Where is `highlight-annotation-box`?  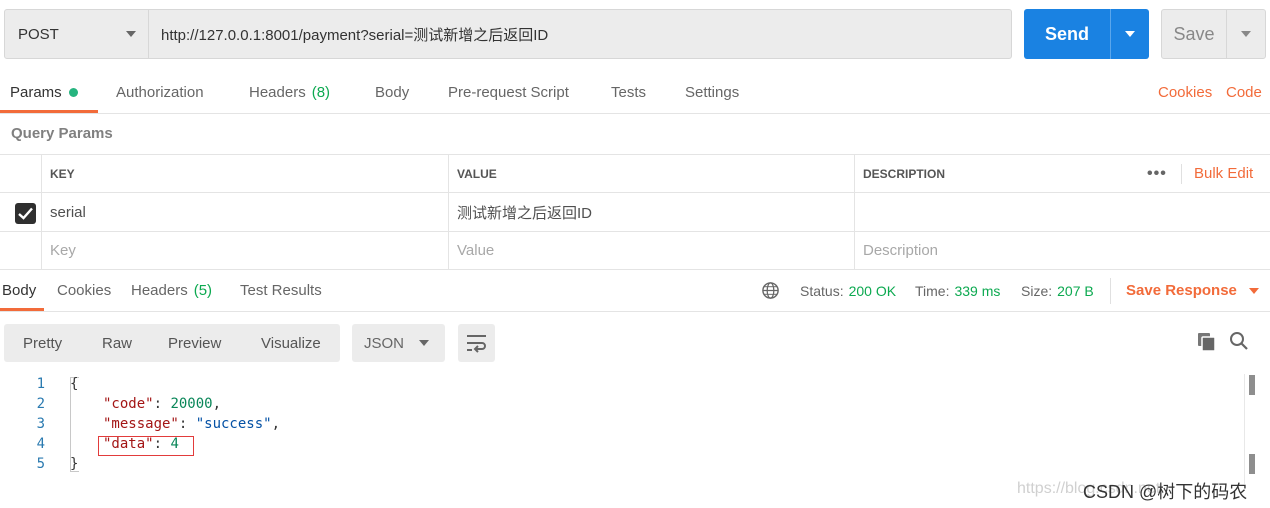 highlight-annotation-box is located at coordinates (146, 446).